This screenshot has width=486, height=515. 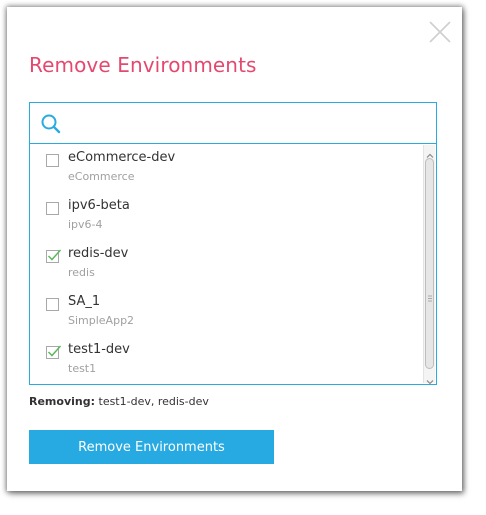 I want to click on search-icon, so click(x=51, y=124).